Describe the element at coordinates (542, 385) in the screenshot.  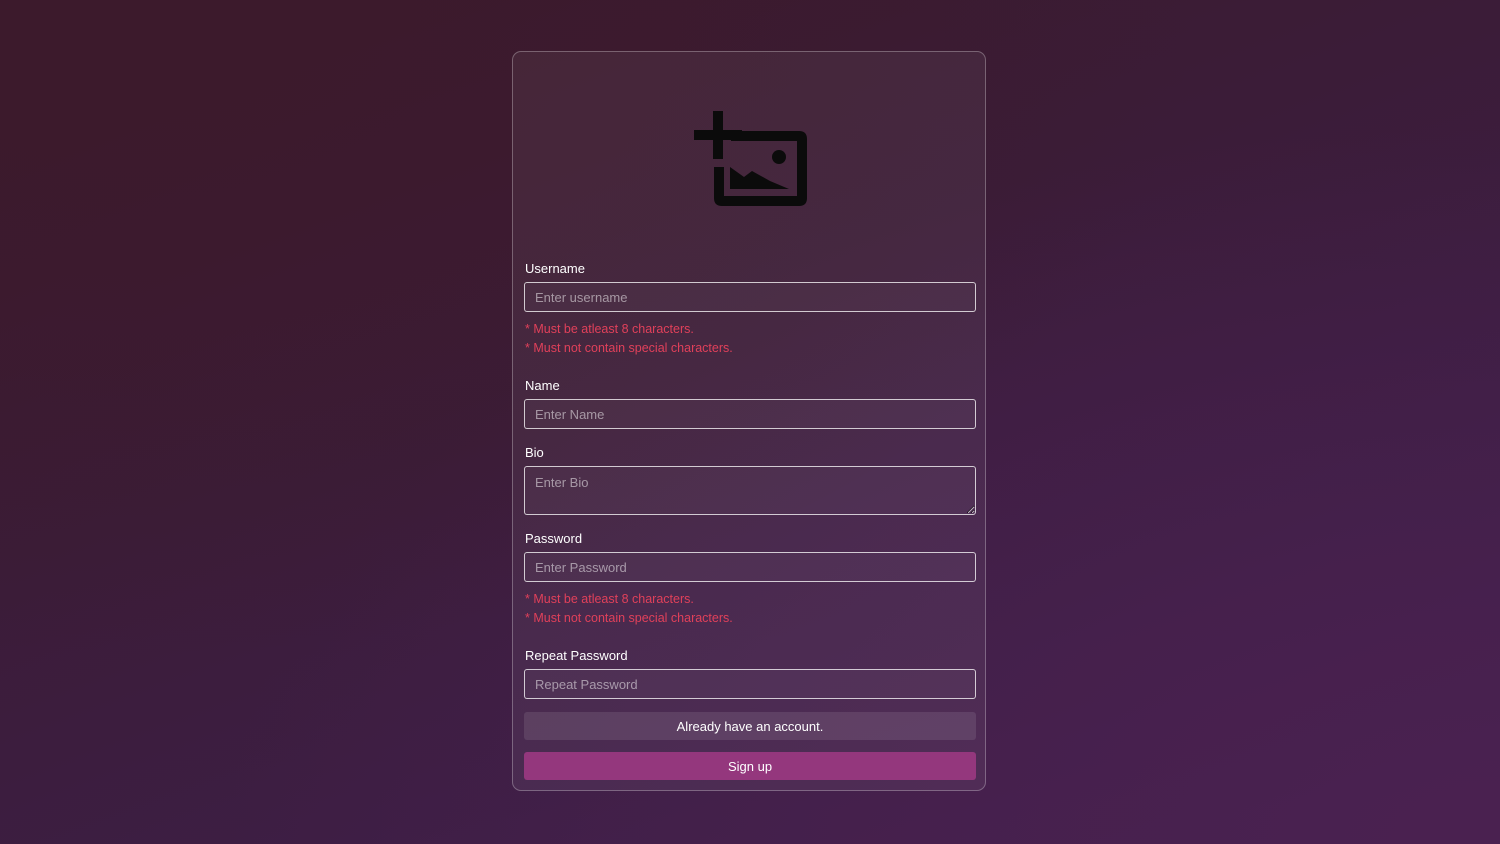
I see `name-label: Name` at that location.